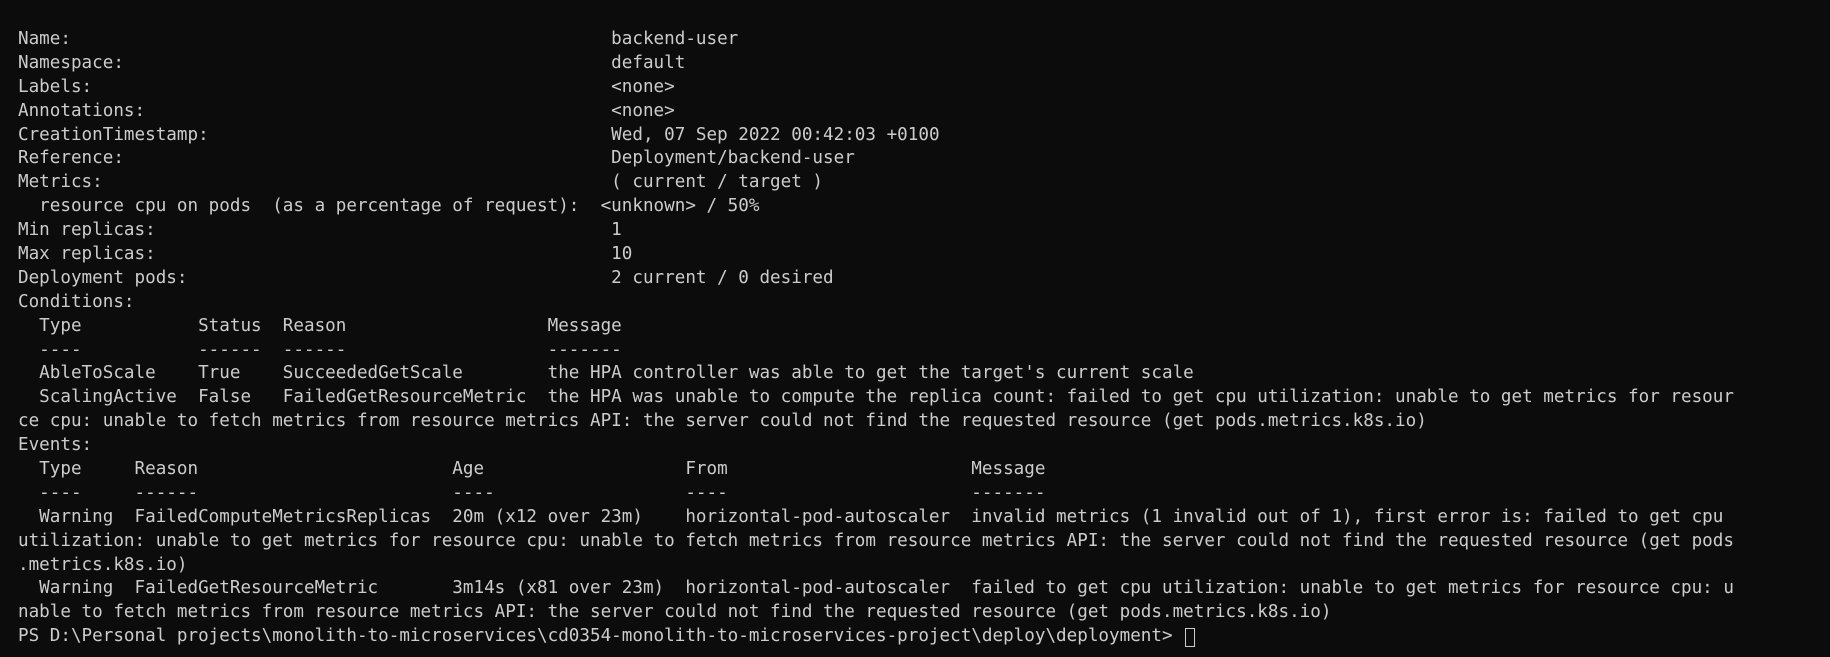 The width and height of the screenshot is (1830, 657). Describe the element at coordinates (346, 110) in the screenshot. I see `output-line-annotations: Annotations: <none>` at that location.